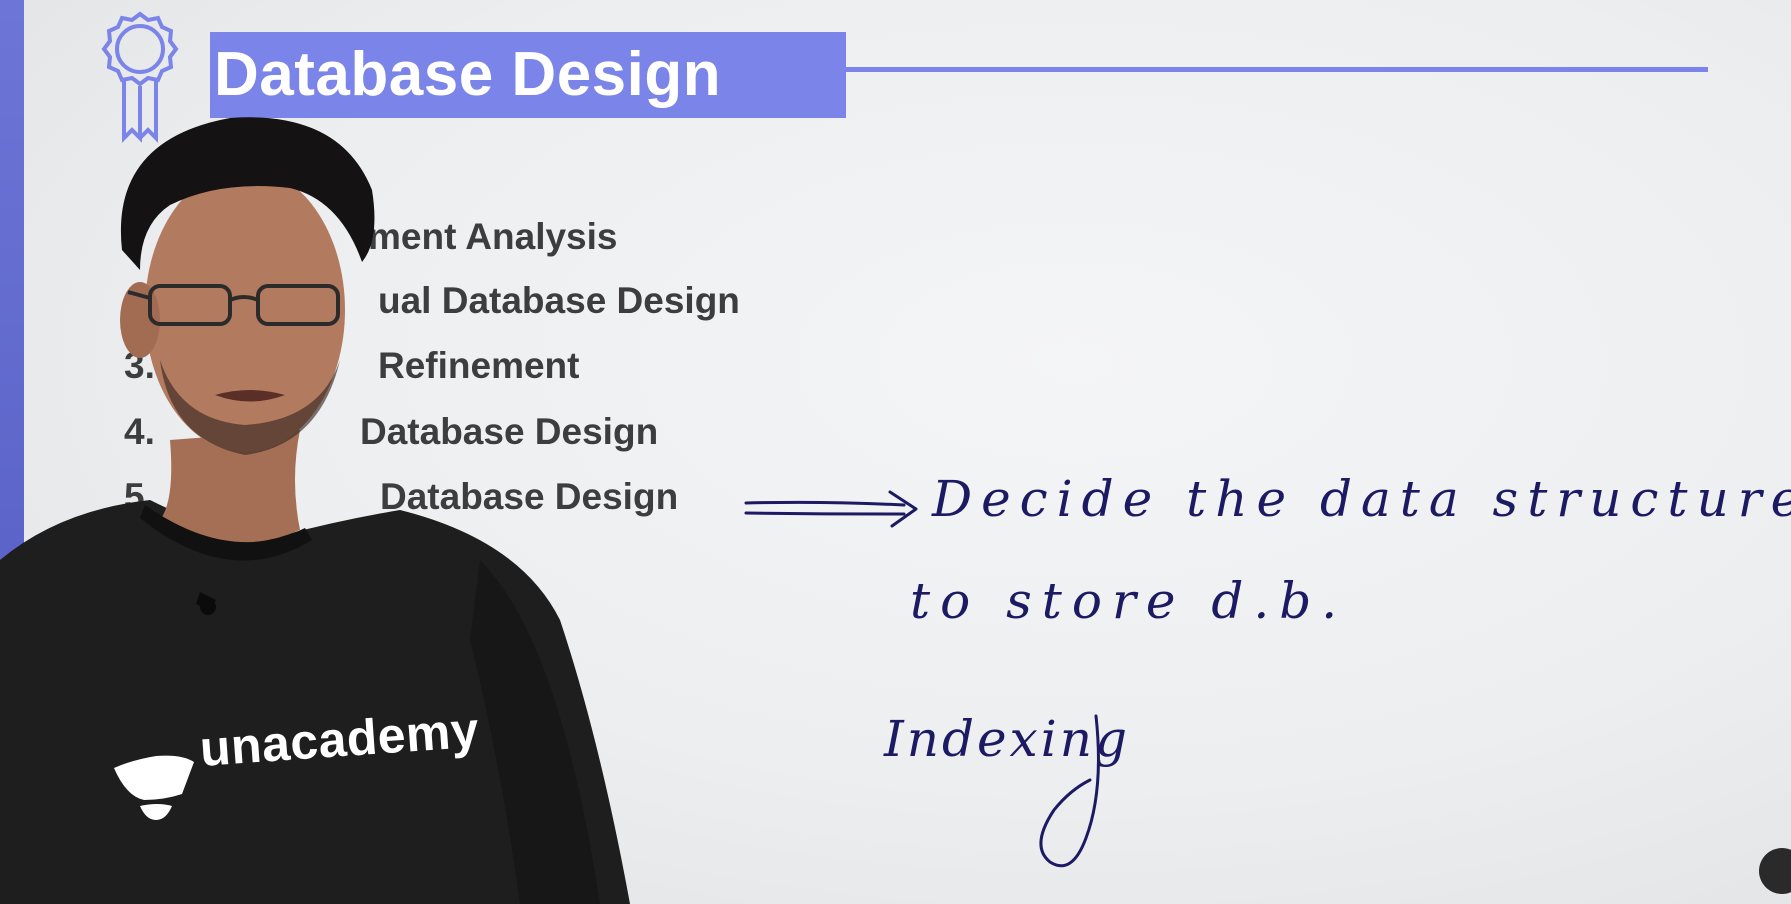  I want to click on title-underline-rule, so click(1277, 69).